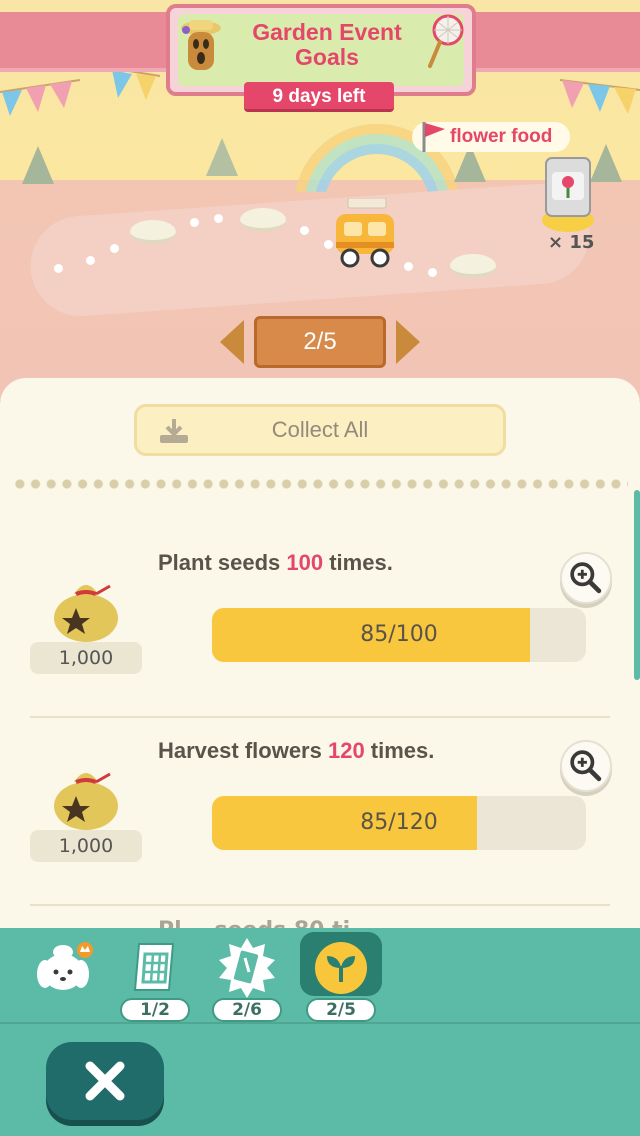 The width and height of the screenshot is (640, 1136). Describe the element at coordinates (155, 1010) in the screenshot. I see `tab-badge: 1/2` at that location.